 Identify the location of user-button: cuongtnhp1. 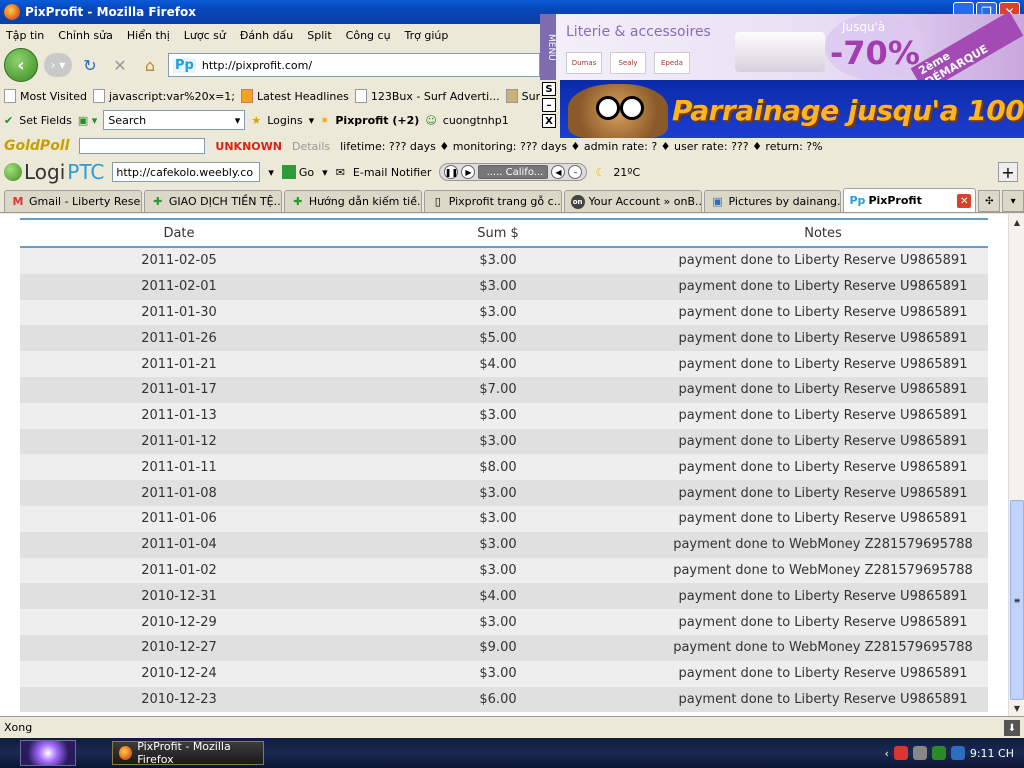
(476, 120).